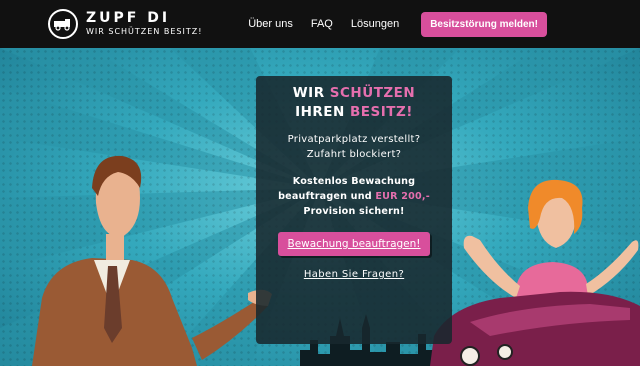  Describe the element at coordinates (311, 93) in the screenshot. I see `headline-text: WIR` at that location.